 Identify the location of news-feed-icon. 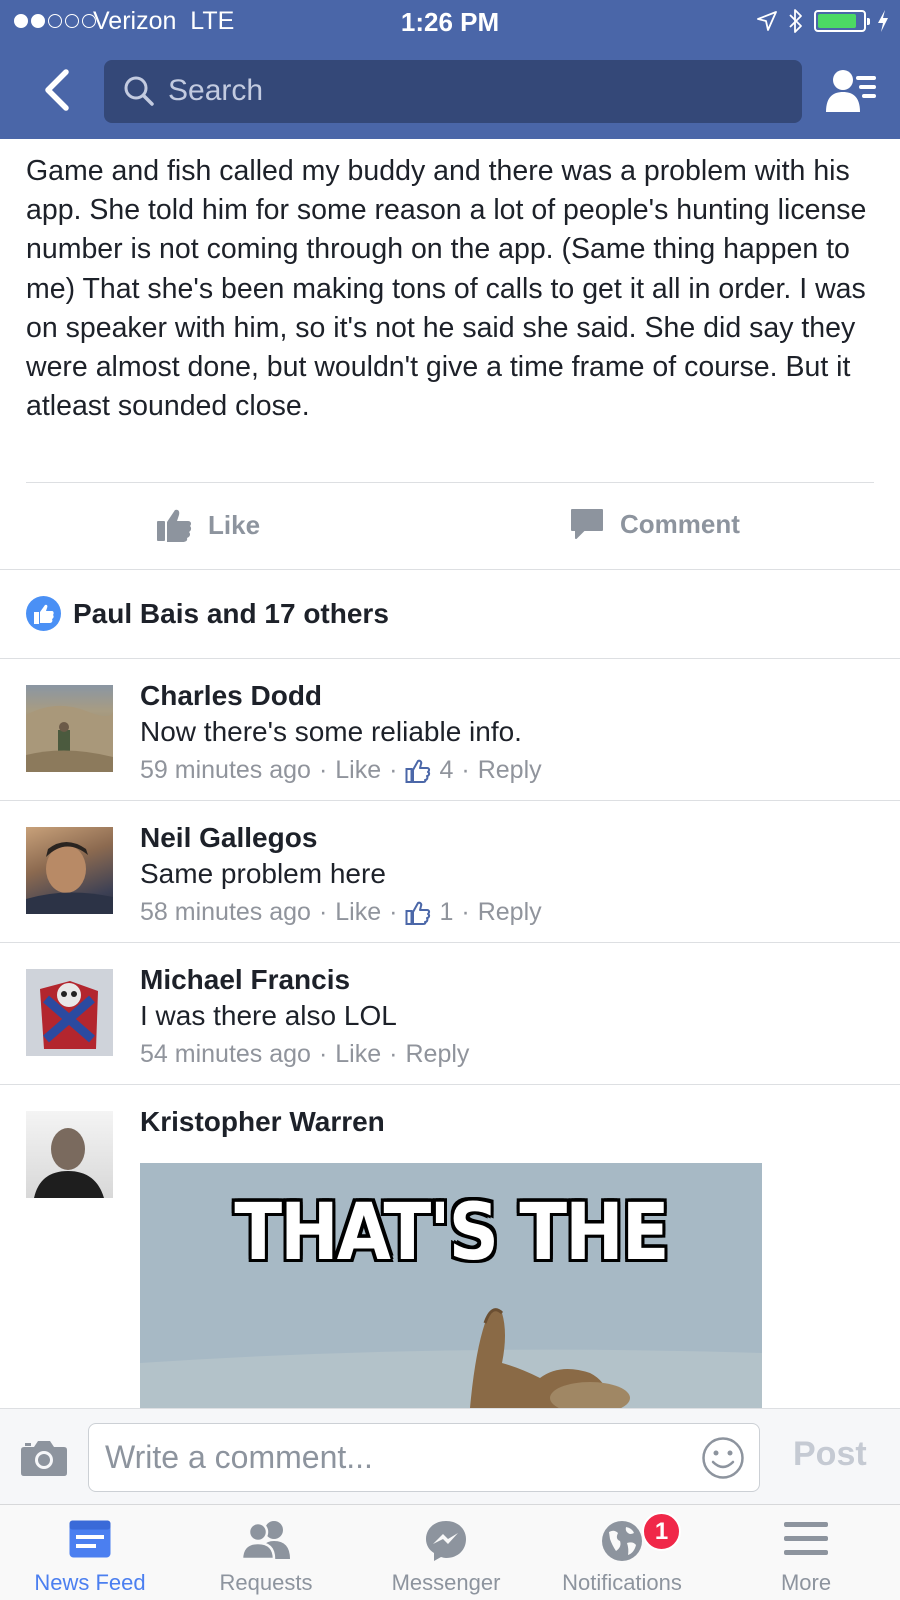
(90, 1539).